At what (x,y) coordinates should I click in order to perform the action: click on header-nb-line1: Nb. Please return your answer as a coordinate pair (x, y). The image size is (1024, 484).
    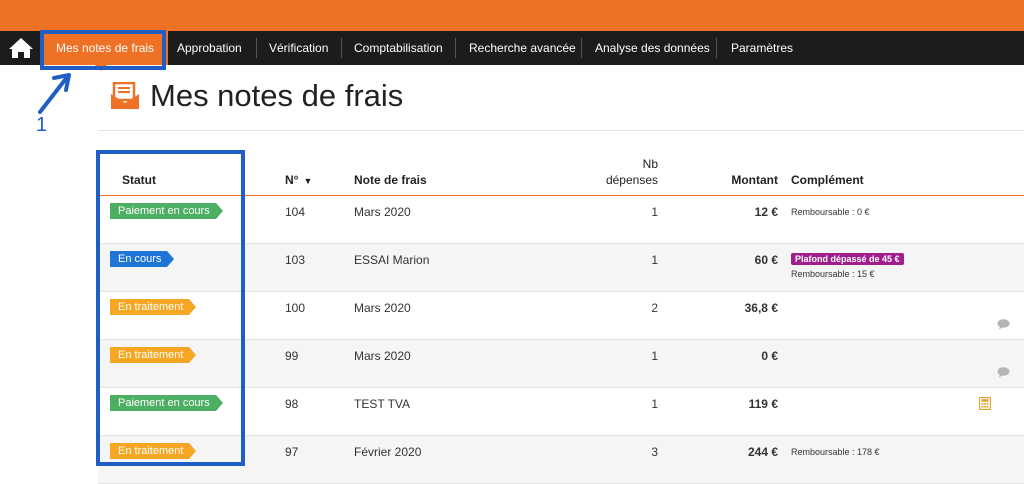
    Looking at the image, I should click on (650, 164).